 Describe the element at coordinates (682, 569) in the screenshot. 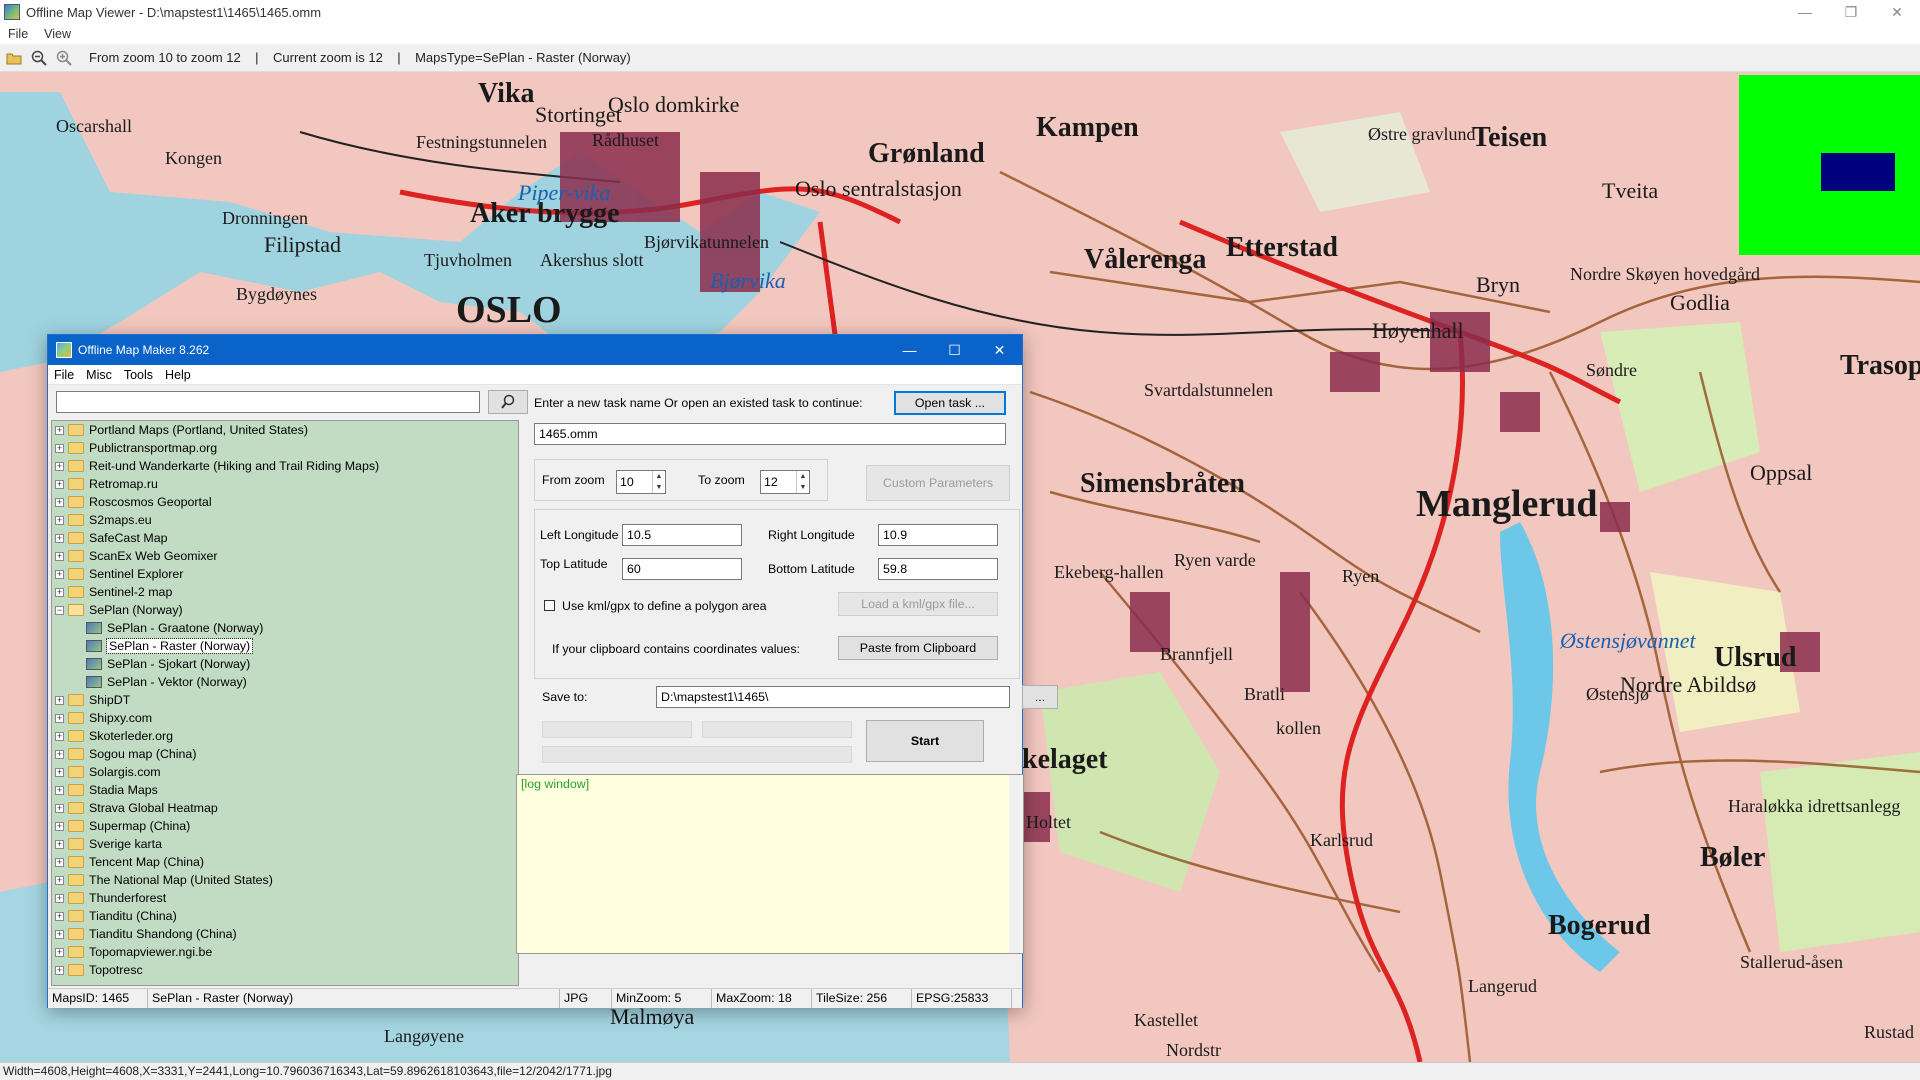

I see `top-latitude-input: 60` at that location.